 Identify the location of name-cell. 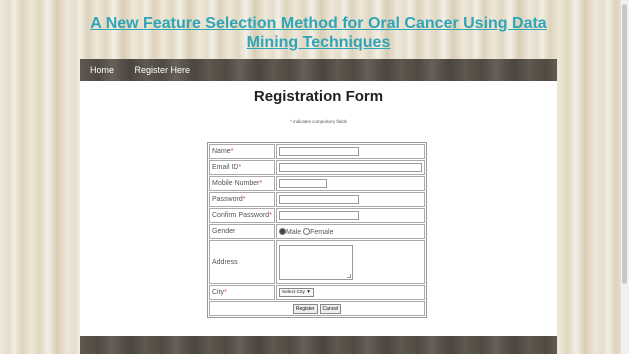
(350, 151).